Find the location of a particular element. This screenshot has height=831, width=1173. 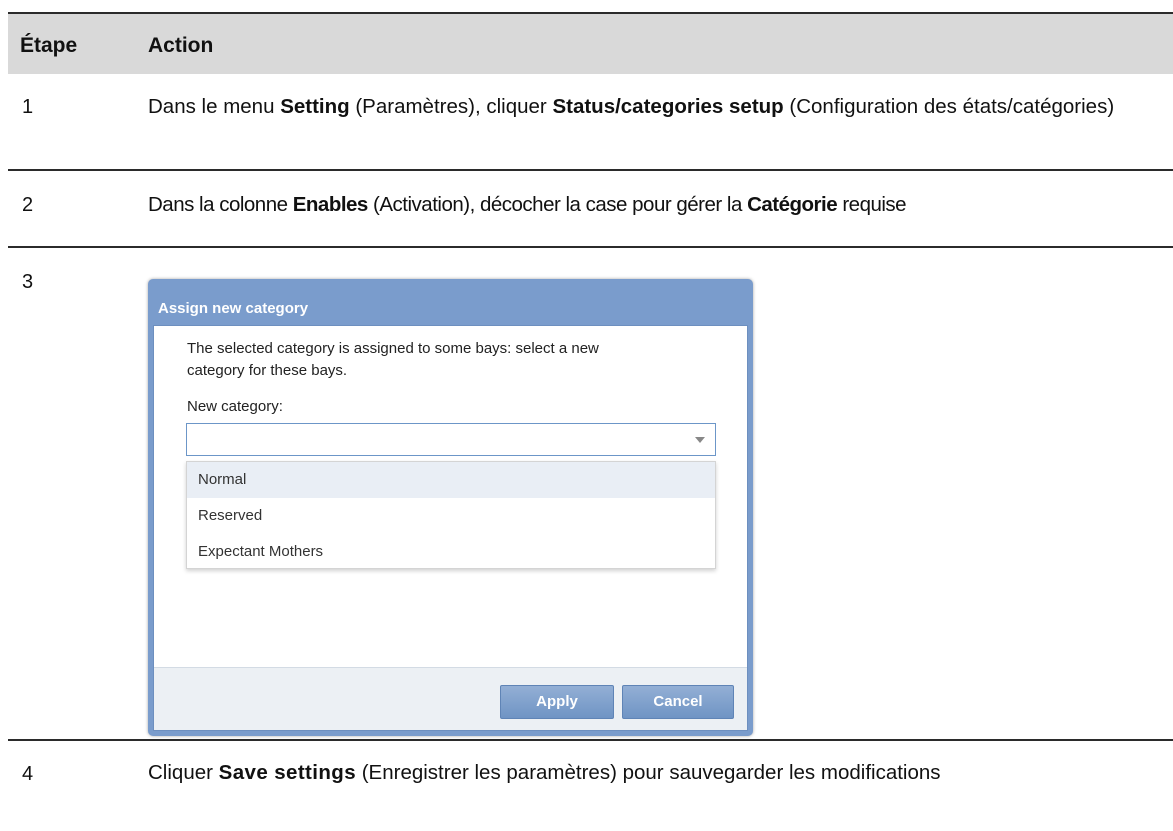

dialog-title: Assign new category is located at coordinates (233, 308).